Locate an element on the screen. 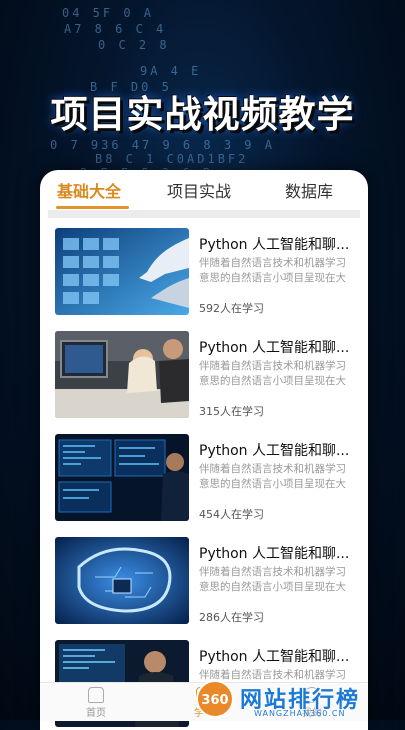 Image resolution: width=405 pixels, height=730 pixels. learner-count: 592人在学习 is located at coordinates (231, 308).